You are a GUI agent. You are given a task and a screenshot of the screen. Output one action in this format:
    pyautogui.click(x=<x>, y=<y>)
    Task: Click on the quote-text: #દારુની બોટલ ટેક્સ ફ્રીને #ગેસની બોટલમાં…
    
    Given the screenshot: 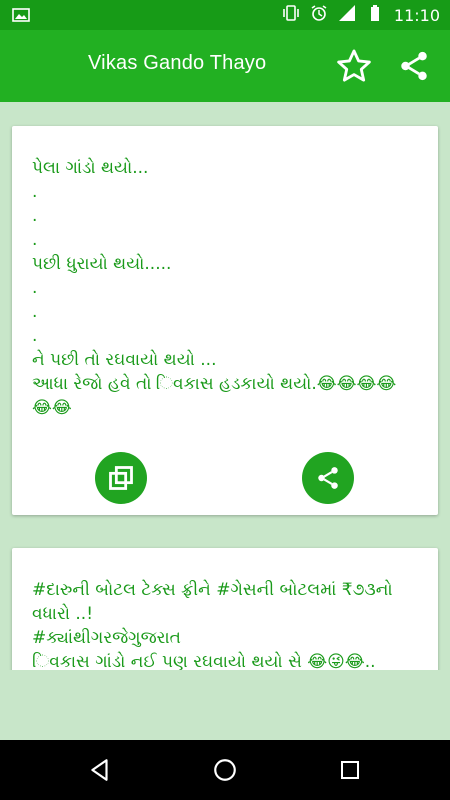 What is the action you would take?
    pyautogui.click(x=212, y=625)
    